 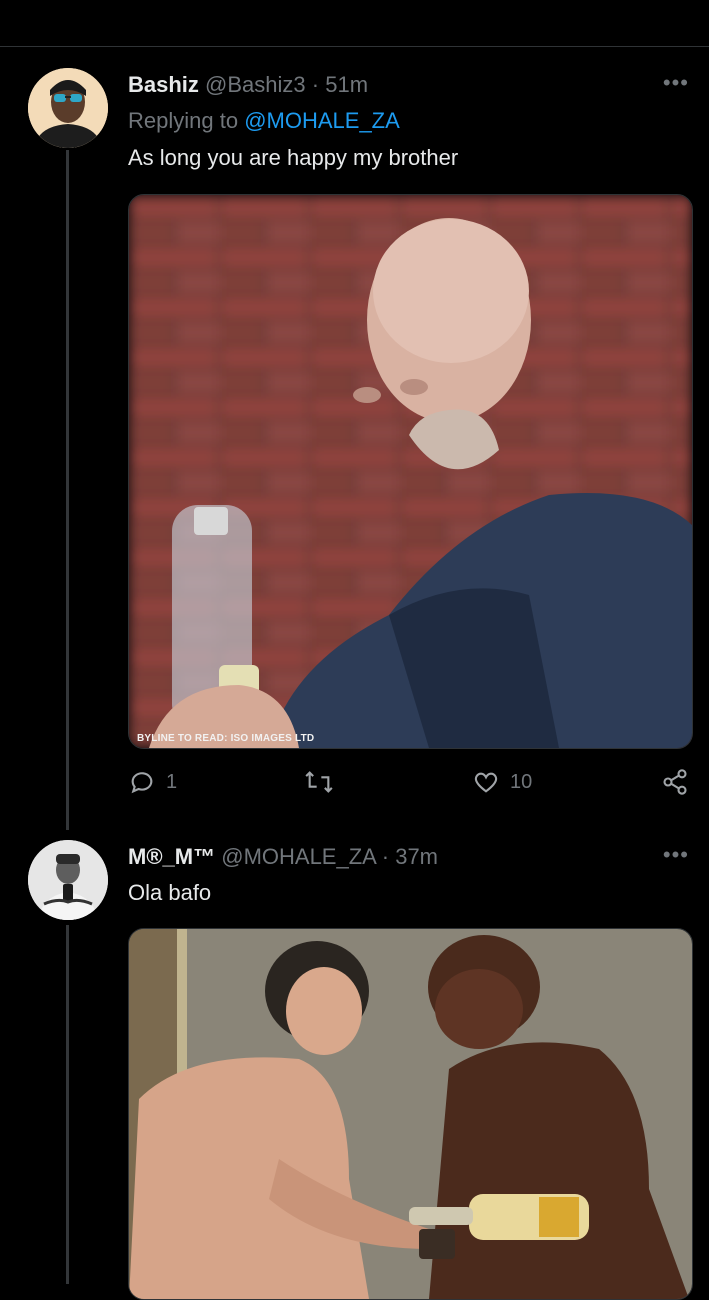 I want to click on reply-count: 1, so click(x=172, y=781).